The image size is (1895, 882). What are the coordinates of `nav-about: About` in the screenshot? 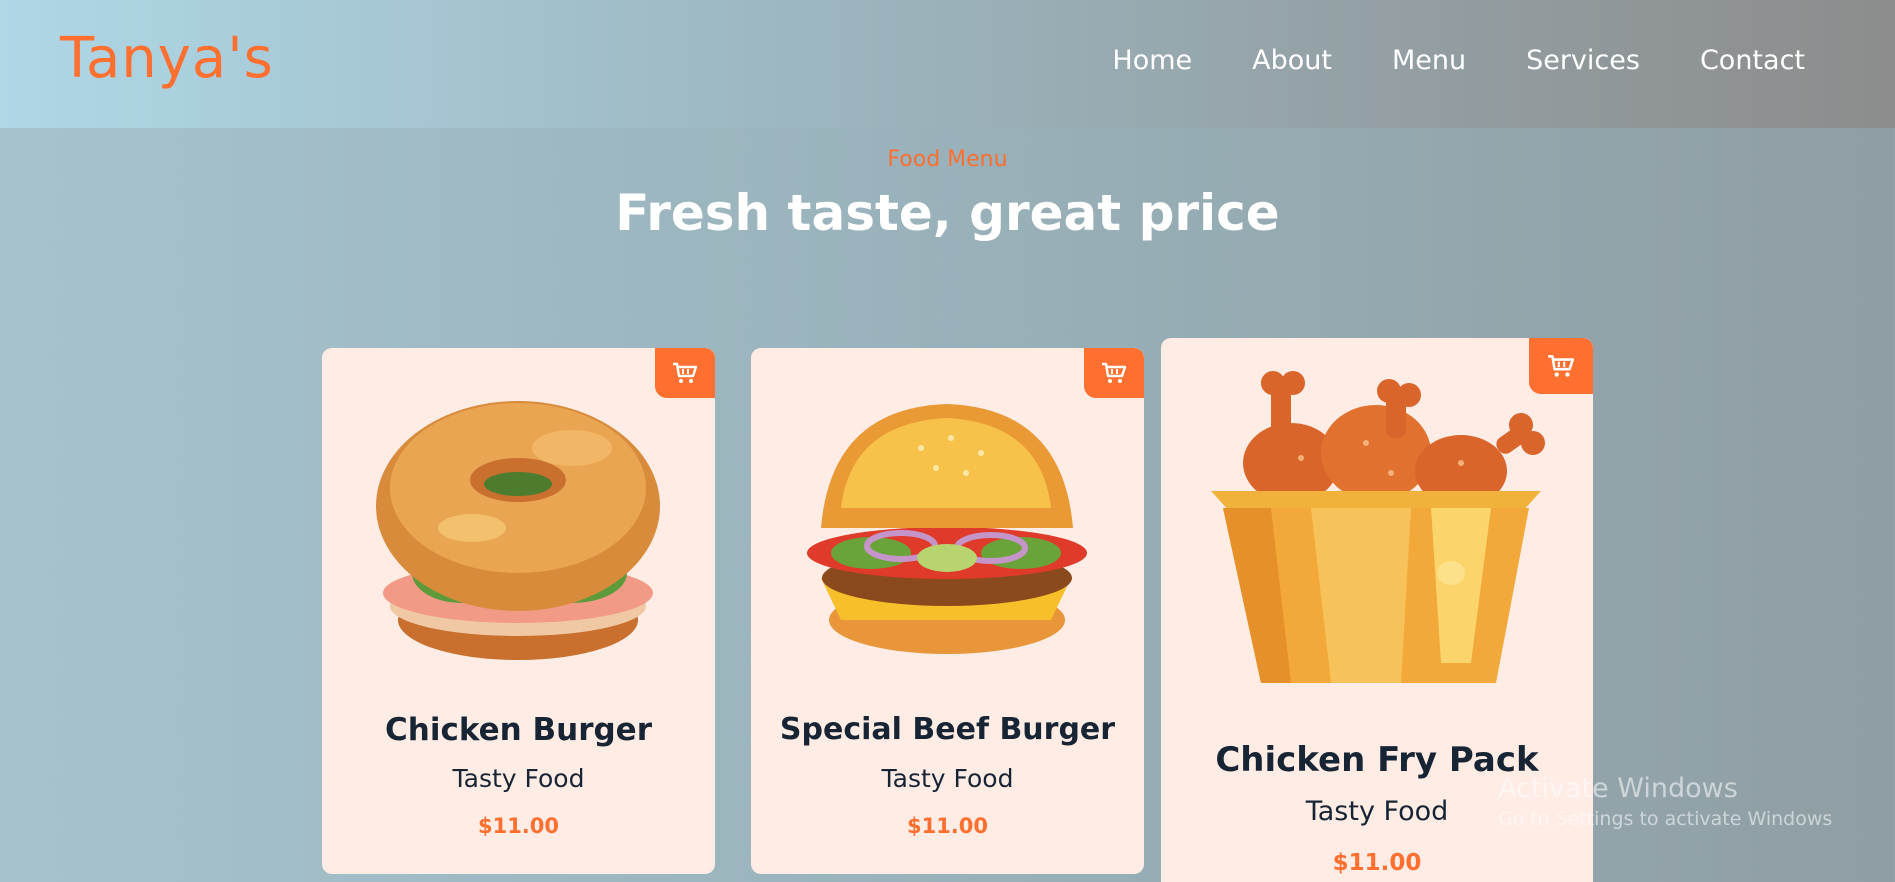 It's located at (1292, 60).